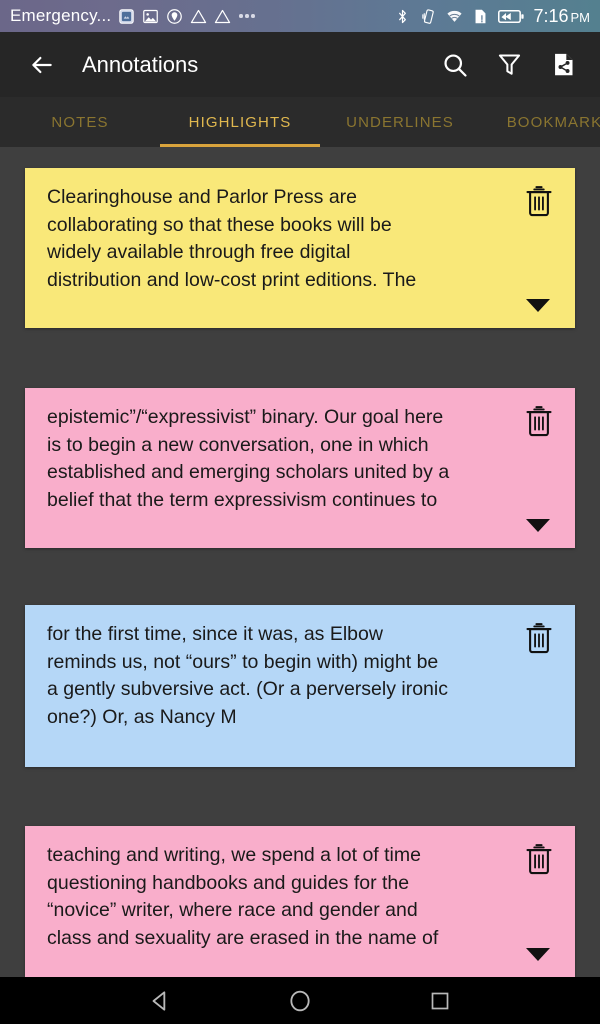  What do you see at coordinates (480, 16) in the screenshot?
I see `sim-alert-icon` at bounding box center [480, 16].